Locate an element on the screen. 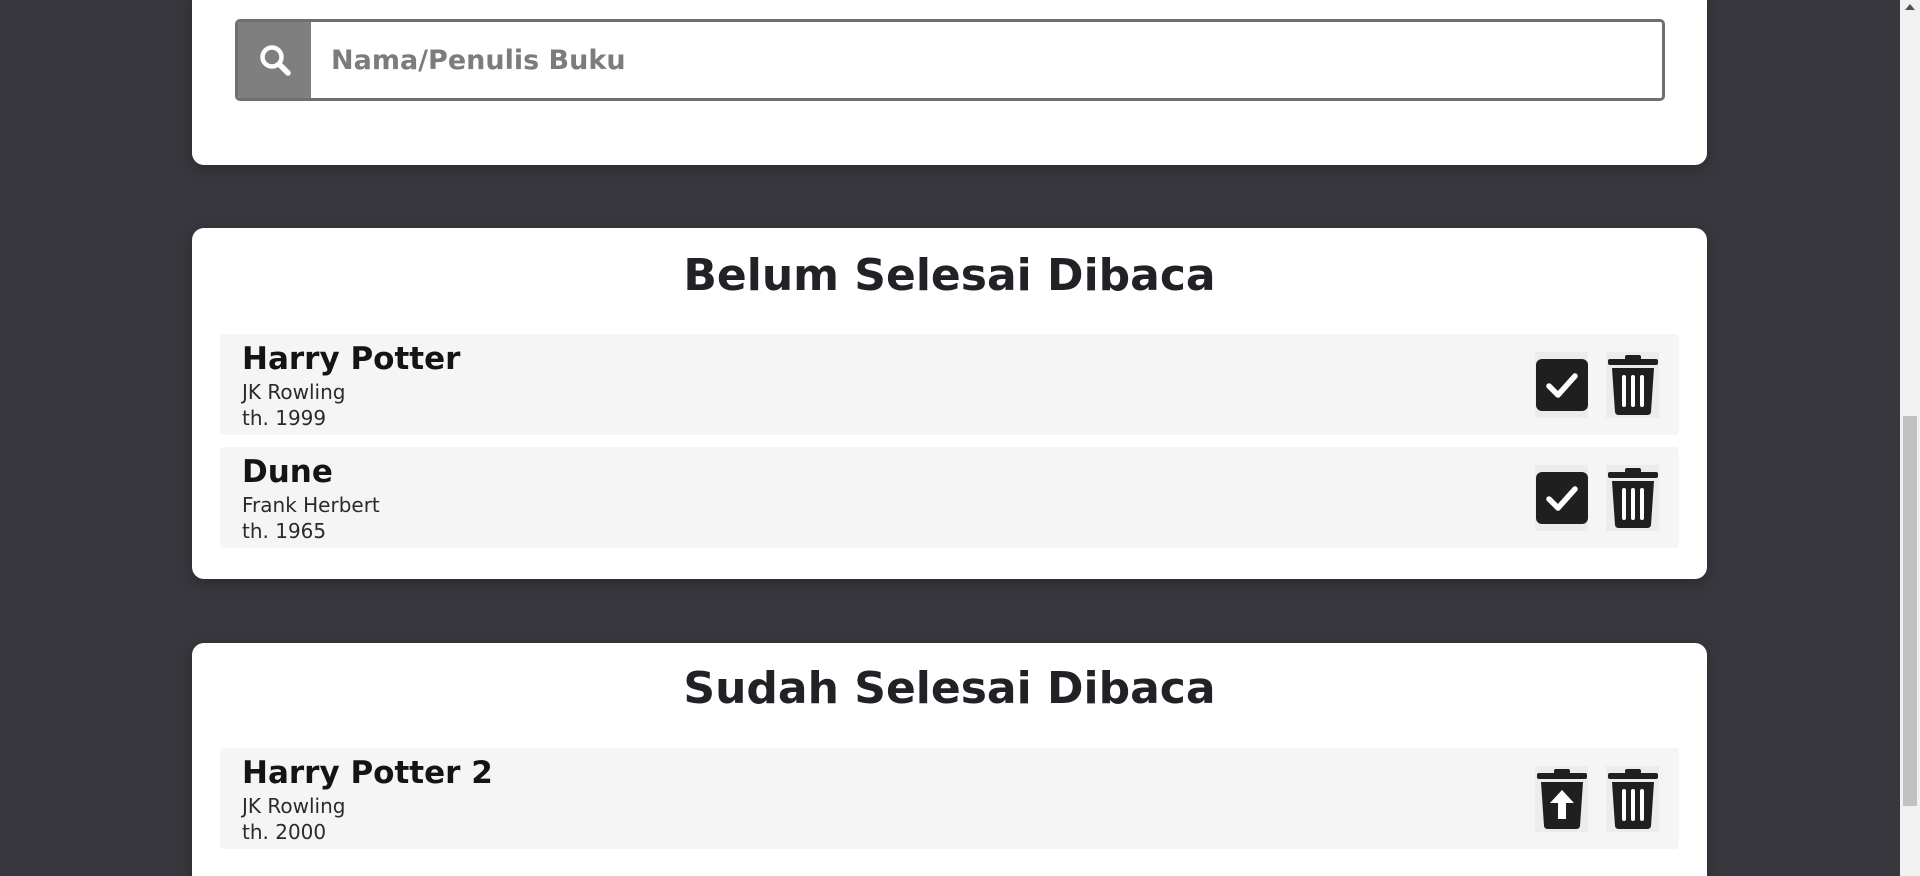  search-input is located at coordinates (986, 60).